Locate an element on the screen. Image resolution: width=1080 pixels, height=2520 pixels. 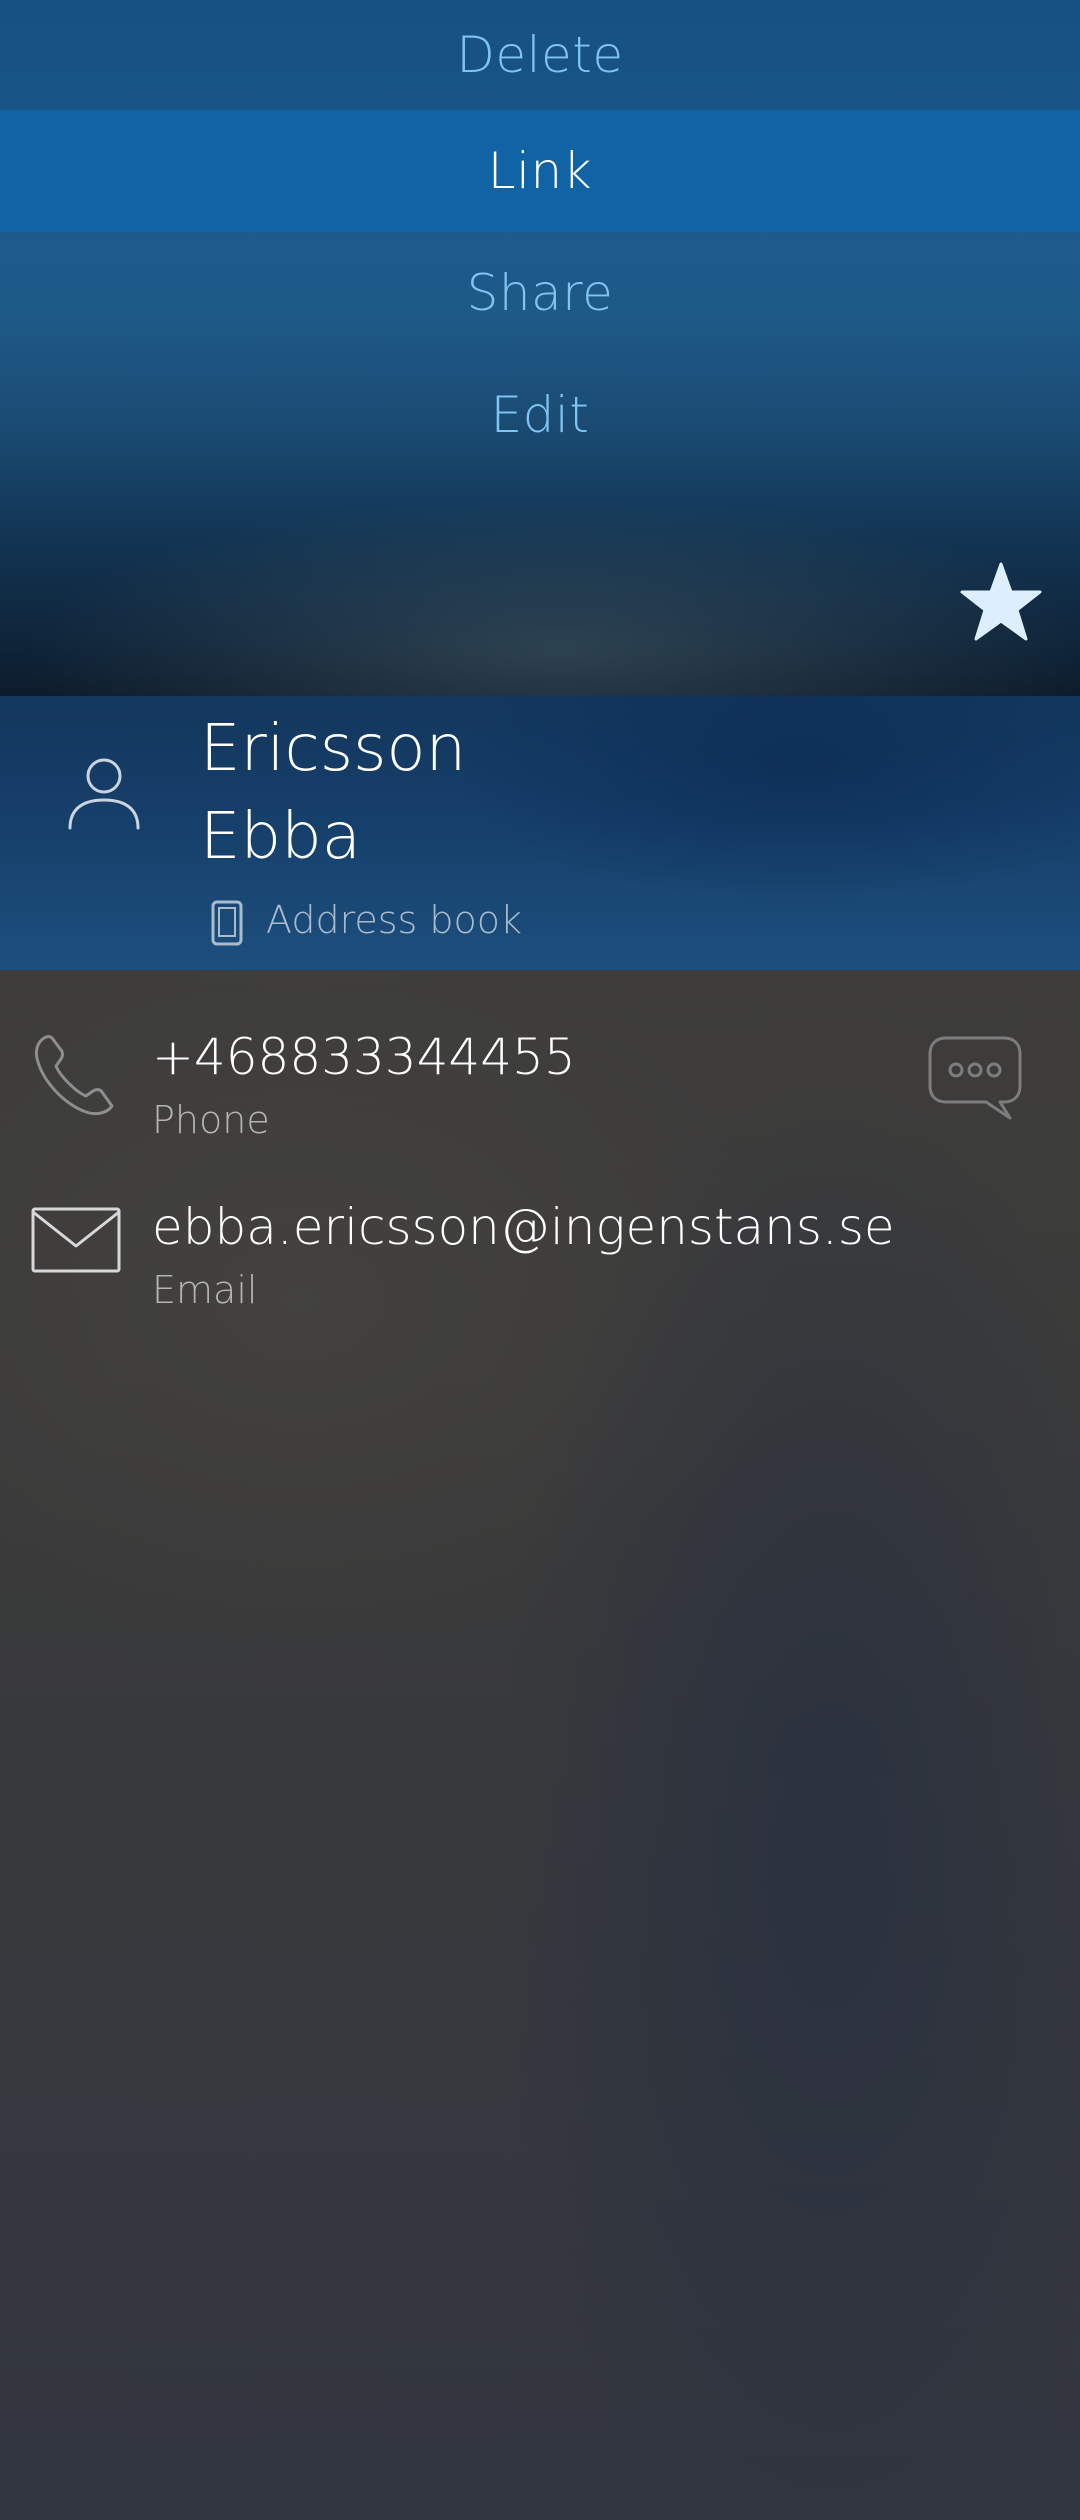
phone-type-label: Phone is located at coordinates (211, 1120).